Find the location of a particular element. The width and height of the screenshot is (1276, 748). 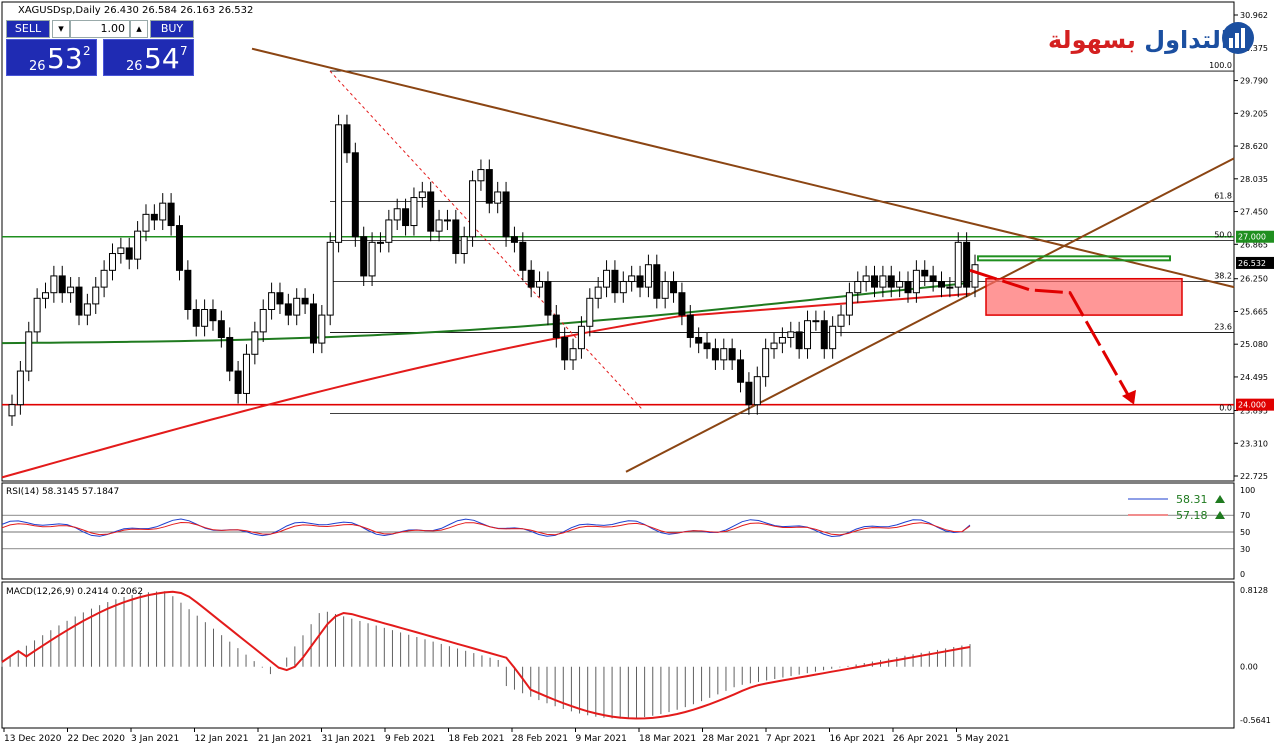

sell-price-big: 53 is located at coordinates (65, 58).